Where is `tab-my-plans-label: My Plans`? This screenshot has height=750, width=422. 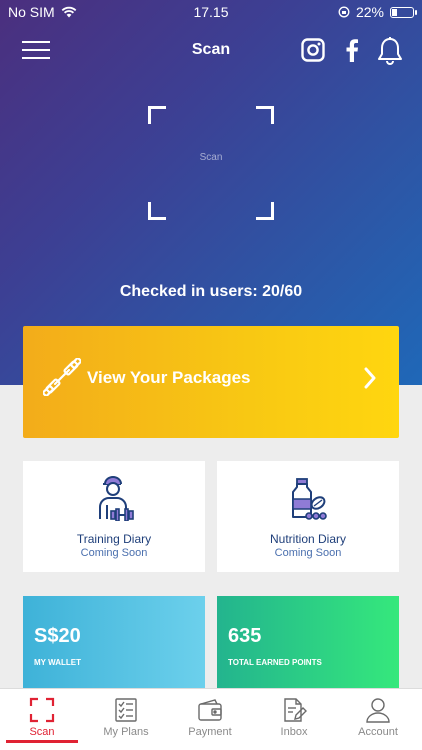 tab-my-plans-label: My Plans is located at coordinates (126, 732).